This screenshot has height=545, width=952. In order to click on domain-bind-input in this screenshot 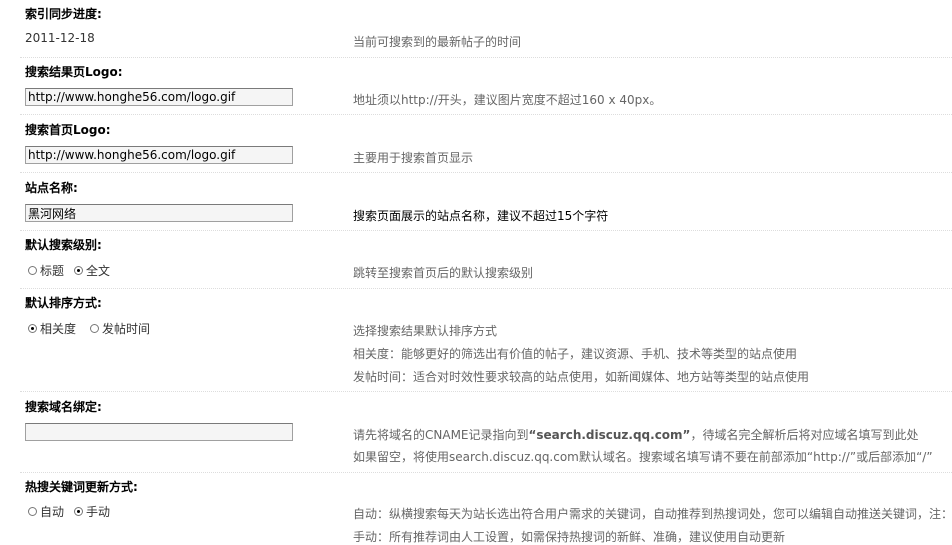, I will do `click(159, 432)`.